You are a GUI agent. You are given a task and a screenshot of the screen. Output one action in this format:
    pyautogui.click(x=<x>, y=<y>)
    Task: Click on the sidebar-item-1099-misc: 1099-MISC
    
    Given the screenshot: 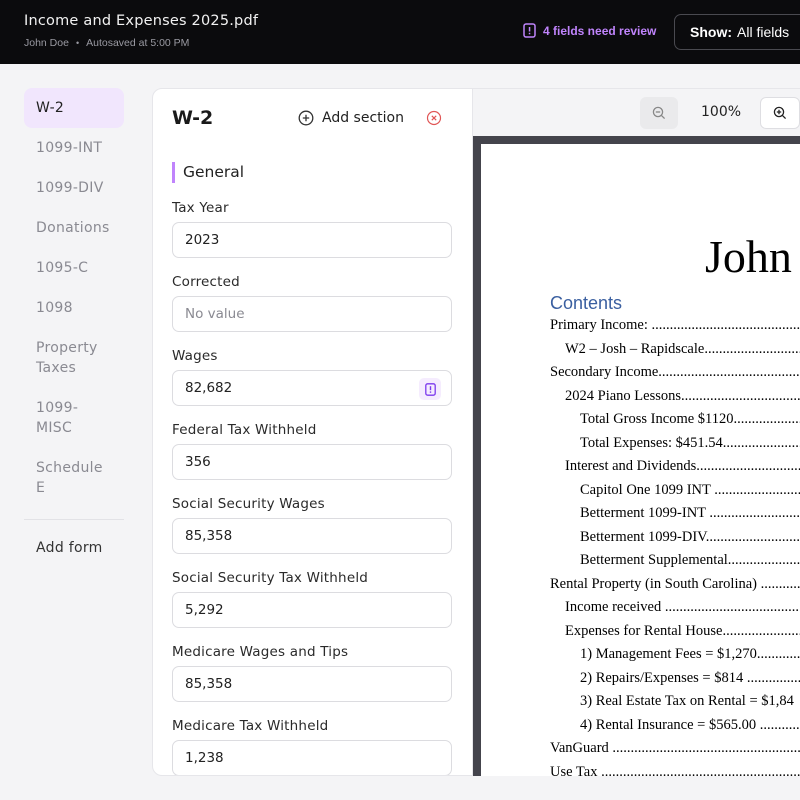 What is the action you would take?
    pyautogui.click(x=74, y=418)
    